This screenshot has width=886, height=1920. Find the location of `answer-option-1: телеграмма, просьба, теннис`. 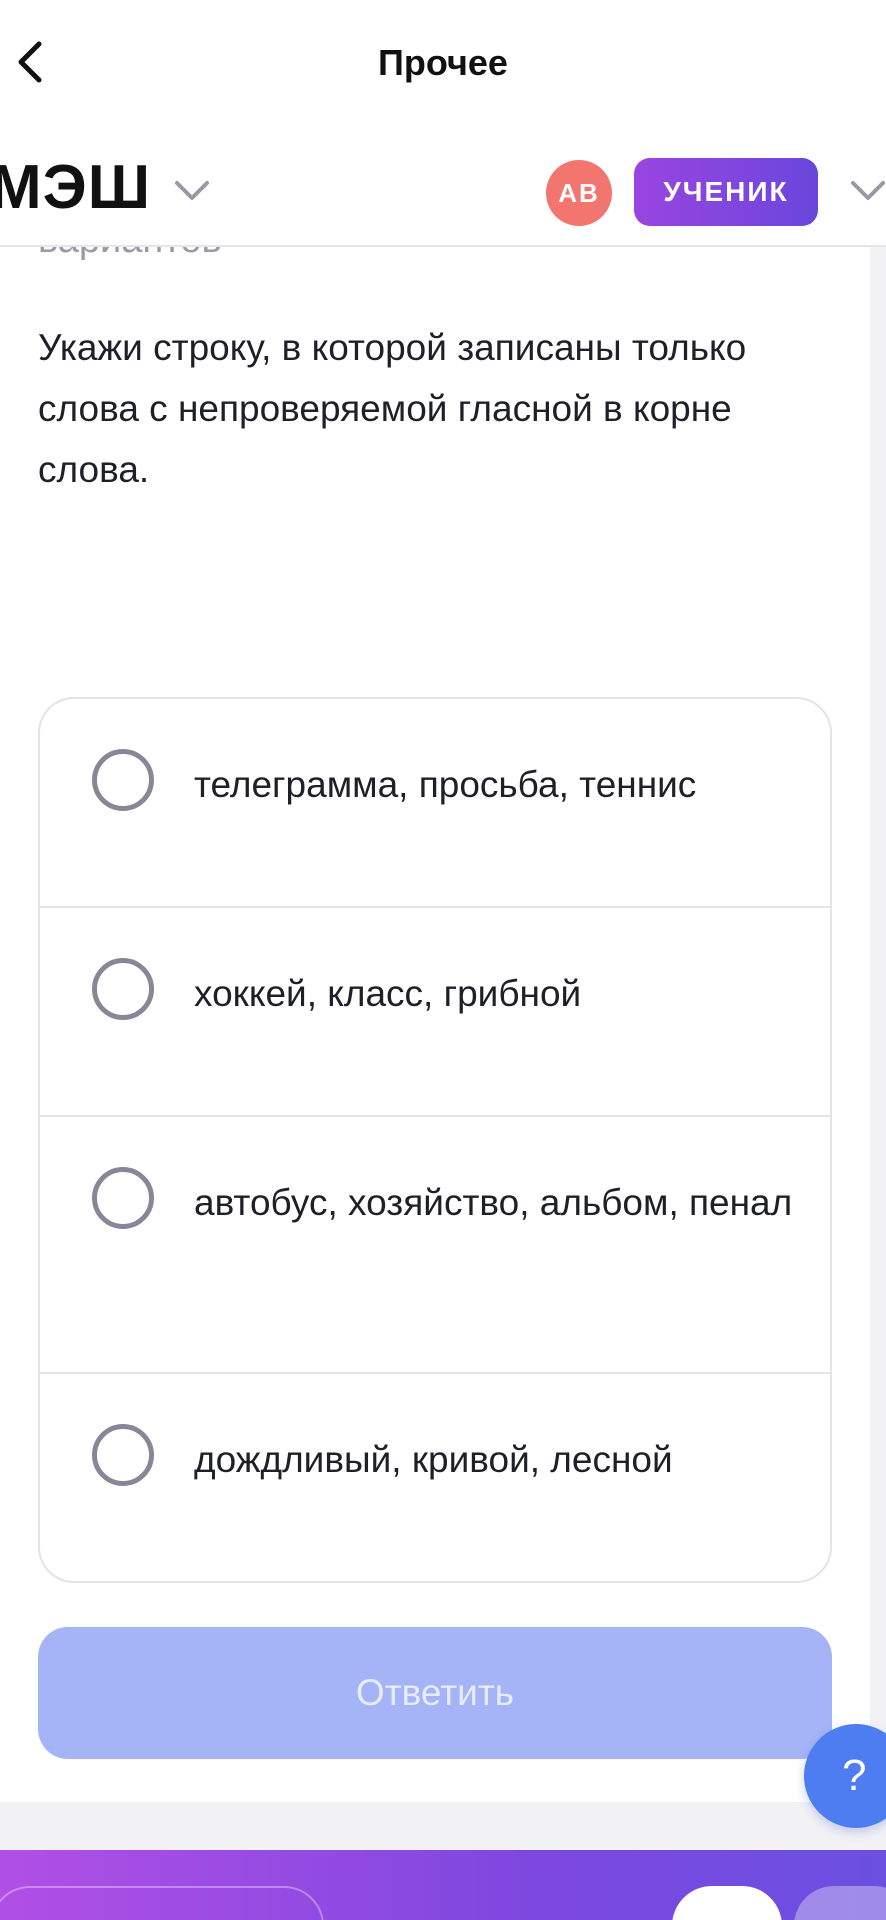

answer-option-1: телеграмма, просьба, теннис is located at coordinates (435, 803).